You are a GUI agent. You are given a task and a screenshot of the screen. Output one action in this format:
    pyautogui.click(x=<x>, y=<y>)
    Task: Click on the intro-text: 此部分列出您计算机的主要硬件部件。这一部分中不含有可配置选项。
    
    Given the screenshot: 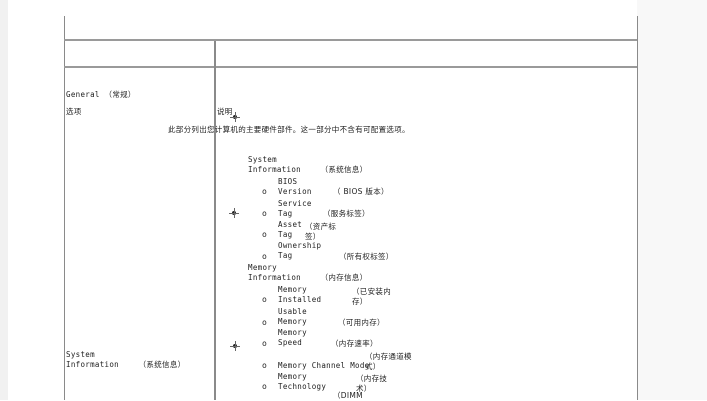 What is the action you would take?
    pyautogui.click(x=289, y=129)
    